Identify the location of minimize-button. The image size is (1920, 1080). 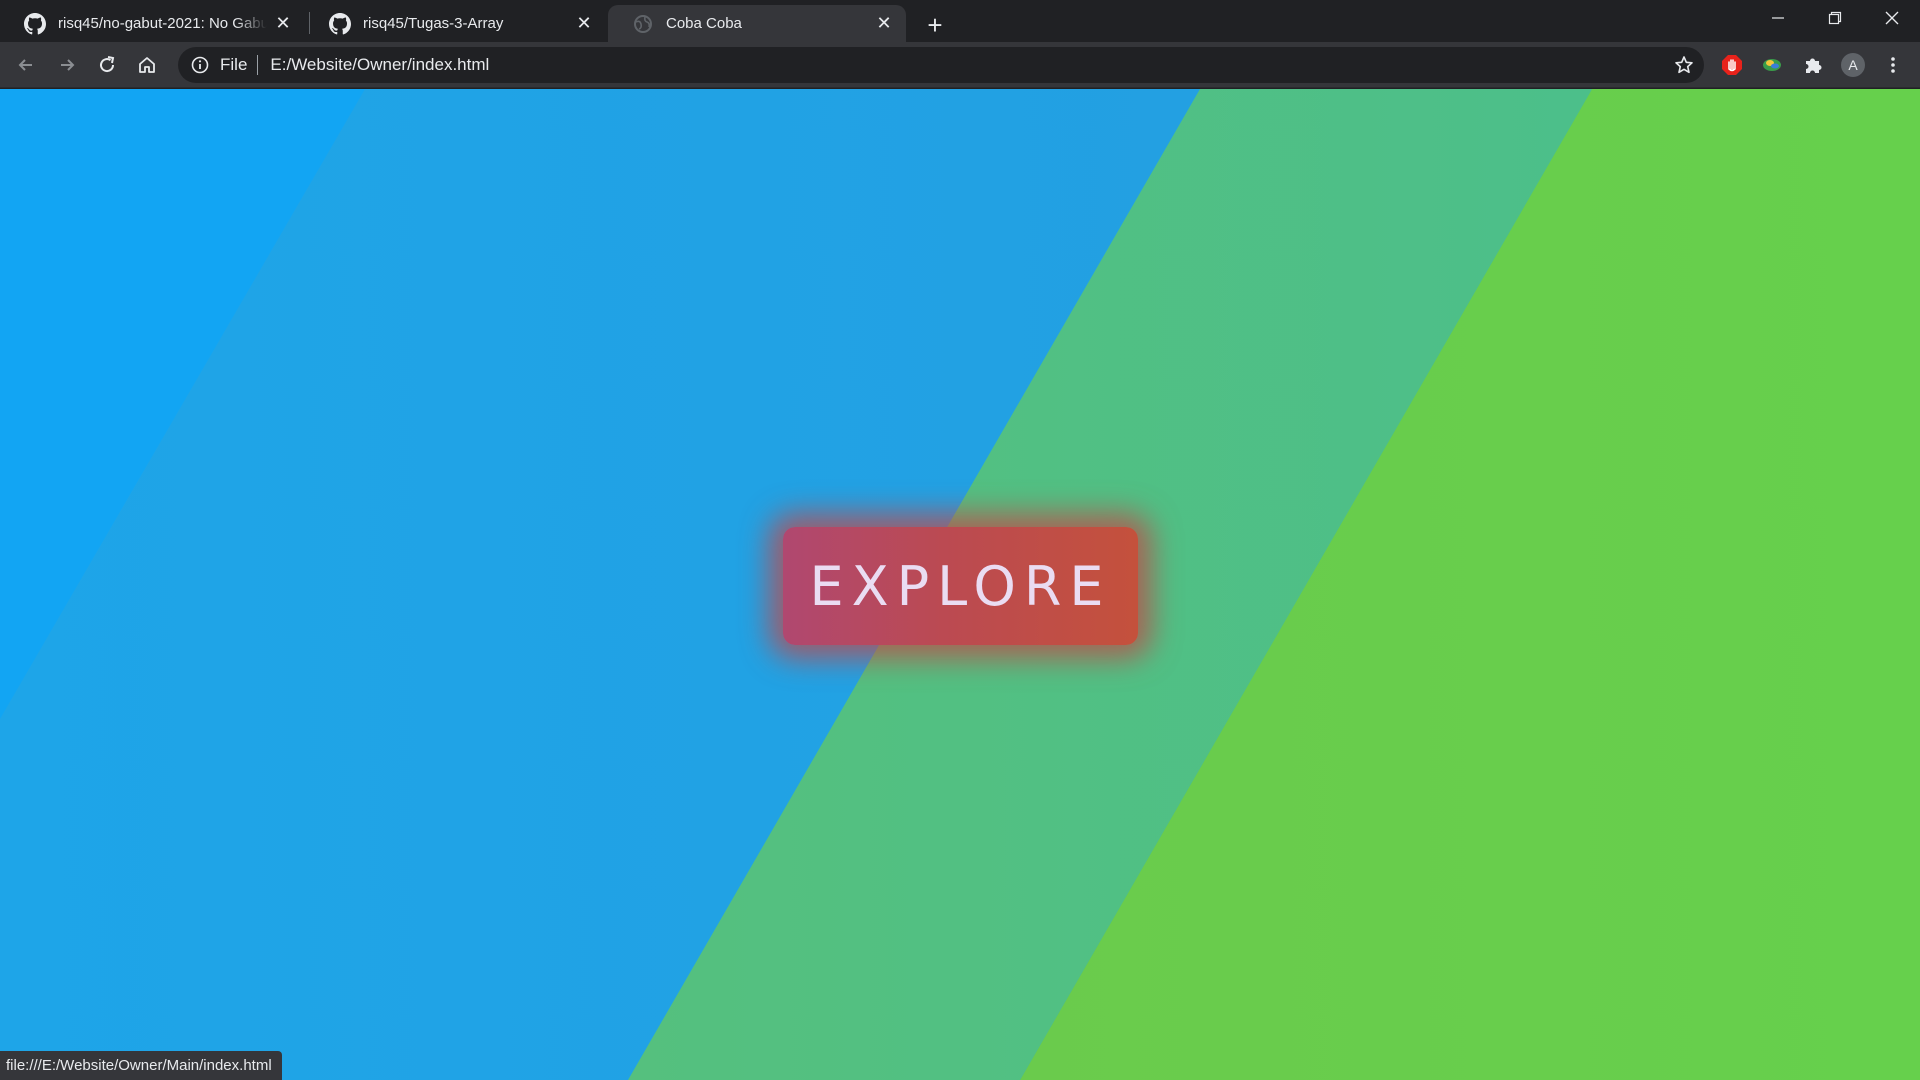
(1777, 18).